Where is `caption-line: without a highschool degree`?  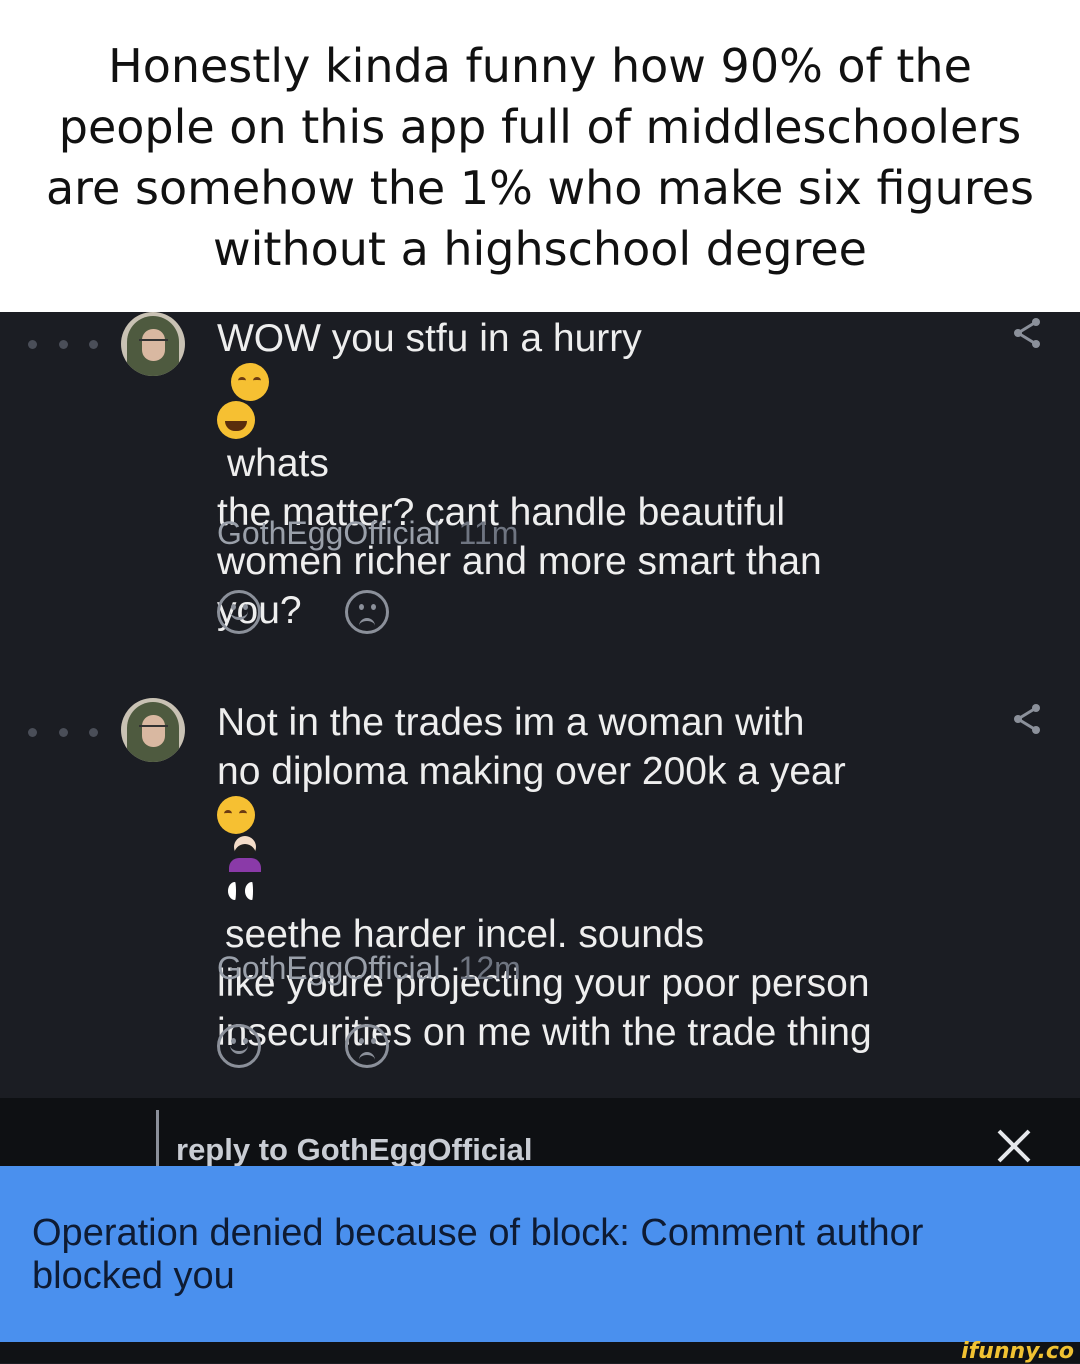 caption-line: without a highschool degree is located at coordinates (540, 249).